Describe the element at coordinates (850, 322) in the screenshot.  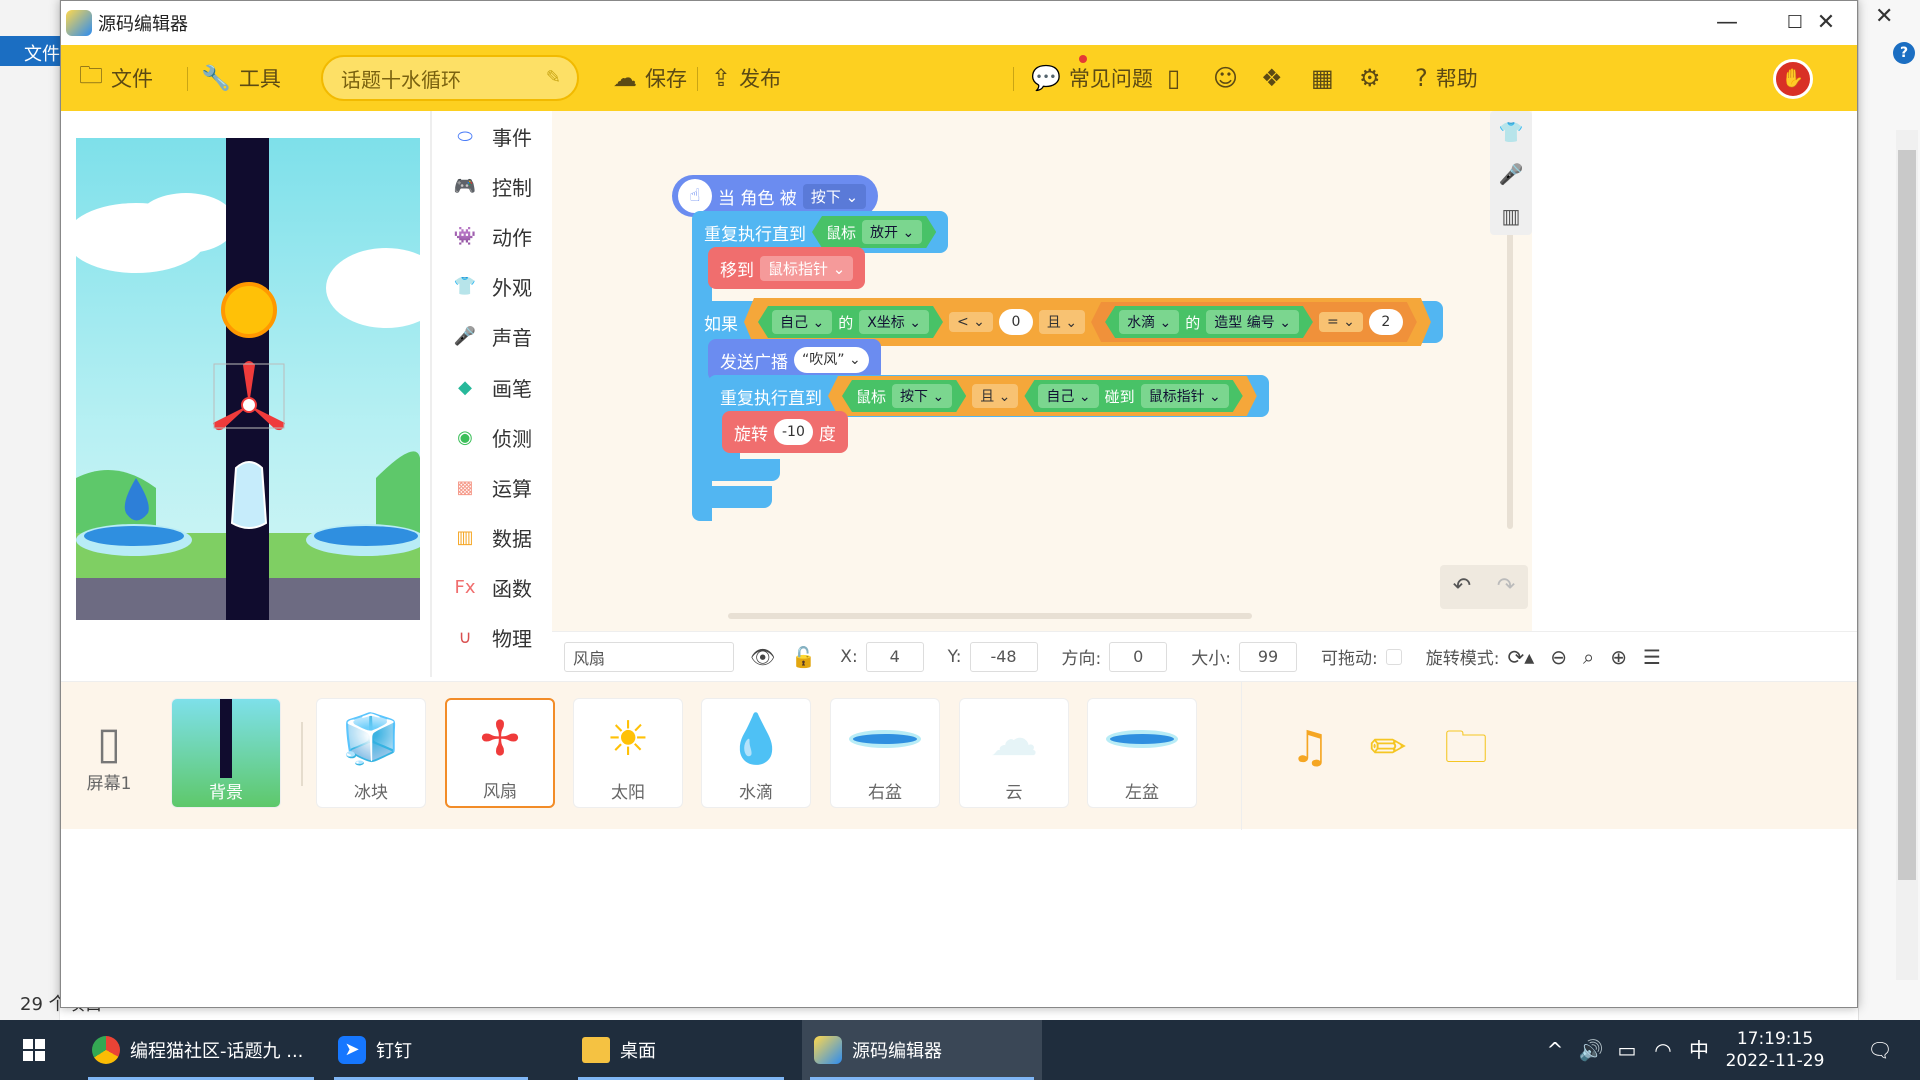
I see `compare-condition: 自己 ⌄ 的 X坐标 ⌄` at that location.